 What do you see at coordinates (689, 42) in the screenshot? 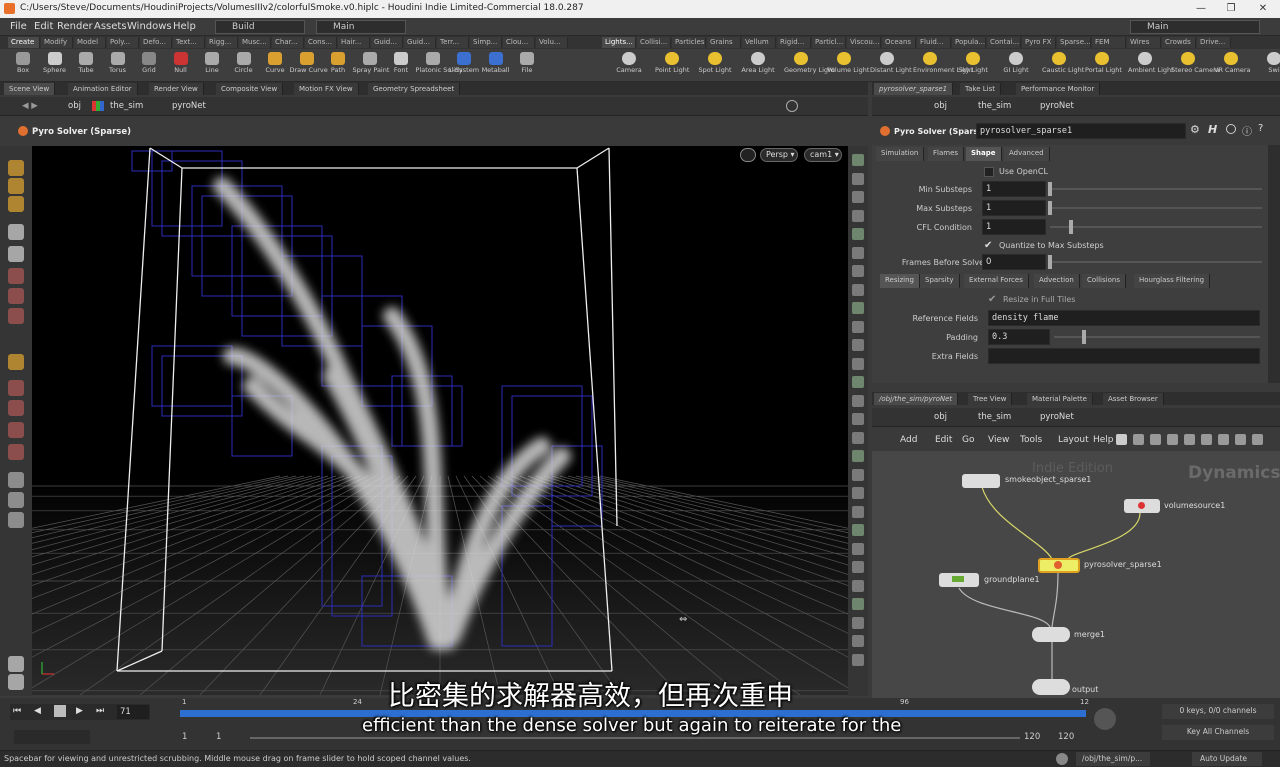
I see `shelf-tab-right-2: Particles` at bounding box center [689, 42].